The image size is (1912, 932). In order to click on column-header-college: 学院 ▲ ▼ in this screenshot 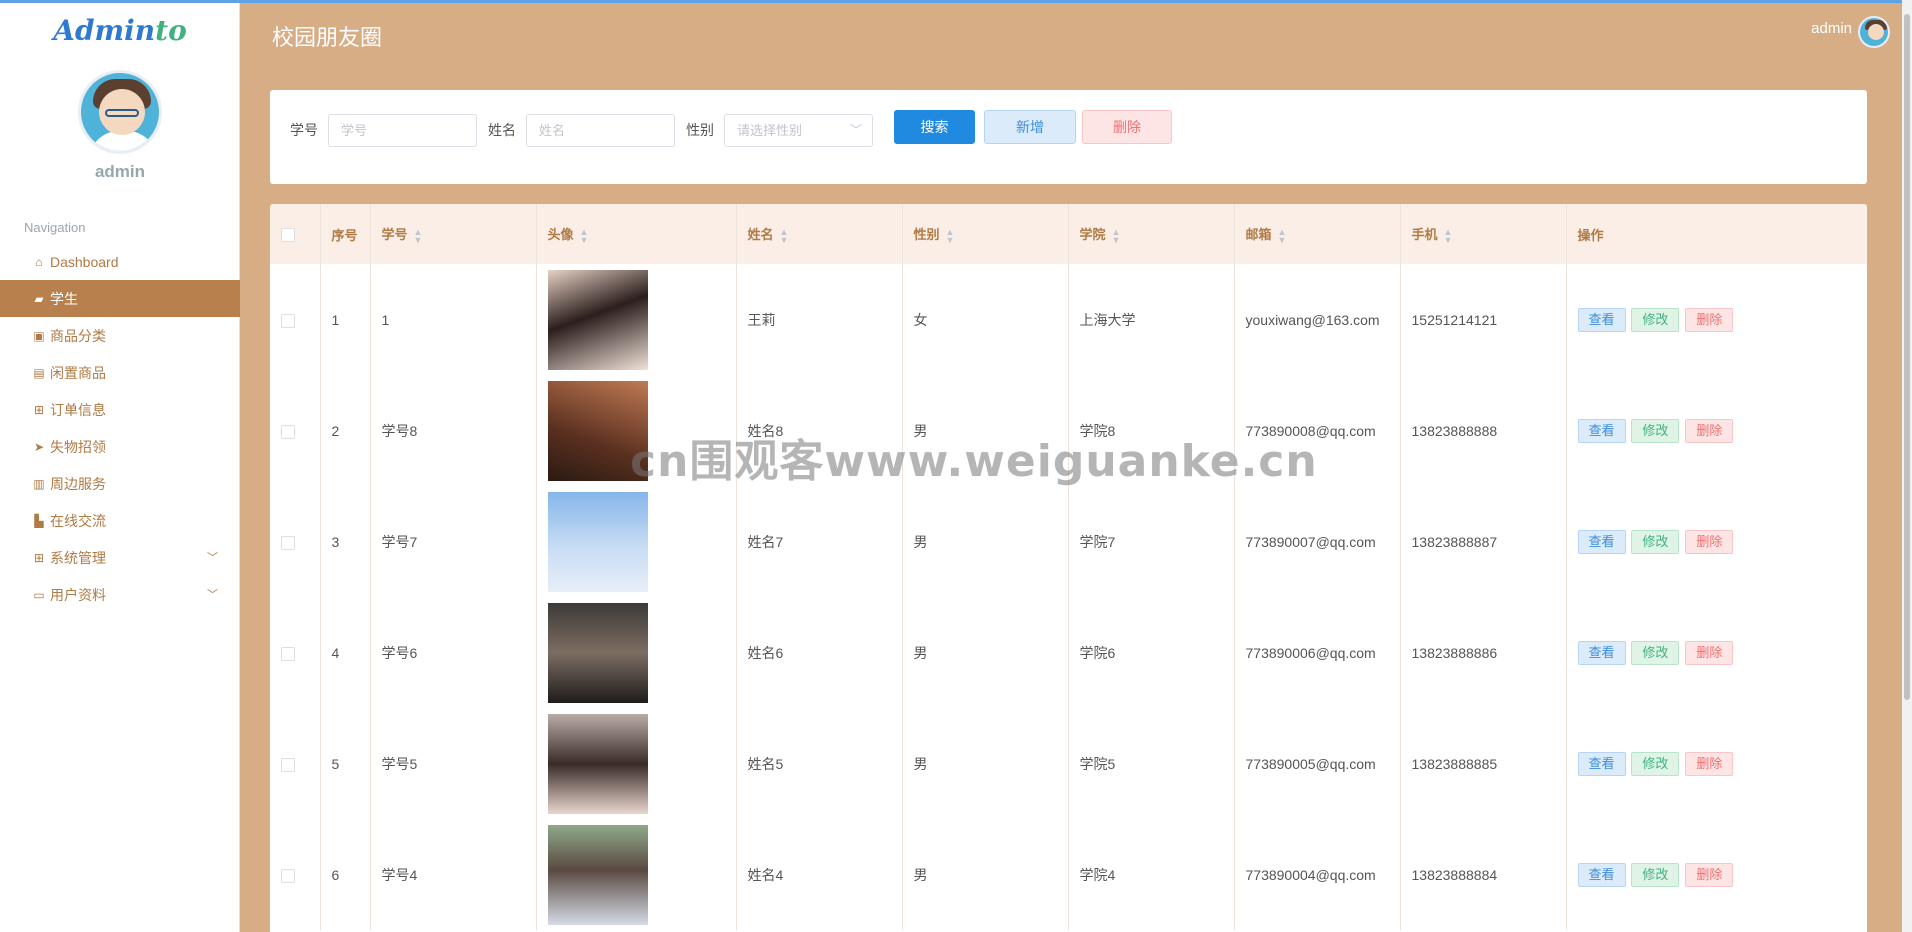, I will do `click(1151, 234)`.